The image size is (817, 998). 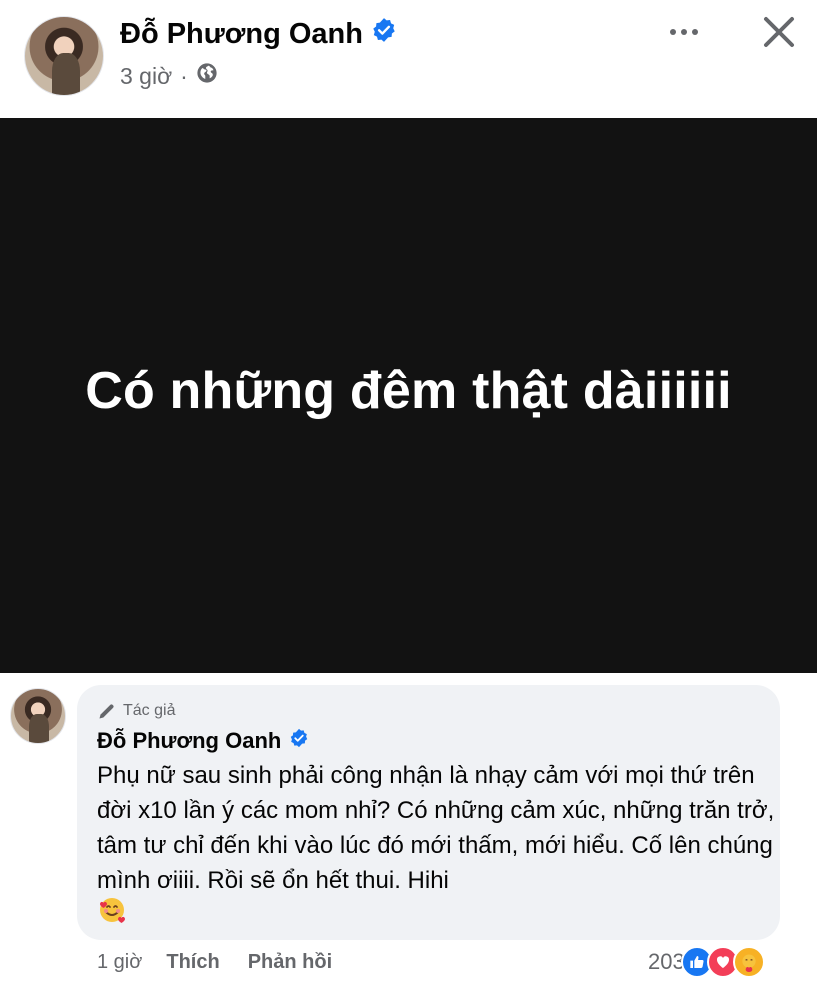 What do you see at coordinates (189, 741) in the screenshot?
I see `comment-author-label: Đỗ Phương Oanh` at bounding box center [189, 741].